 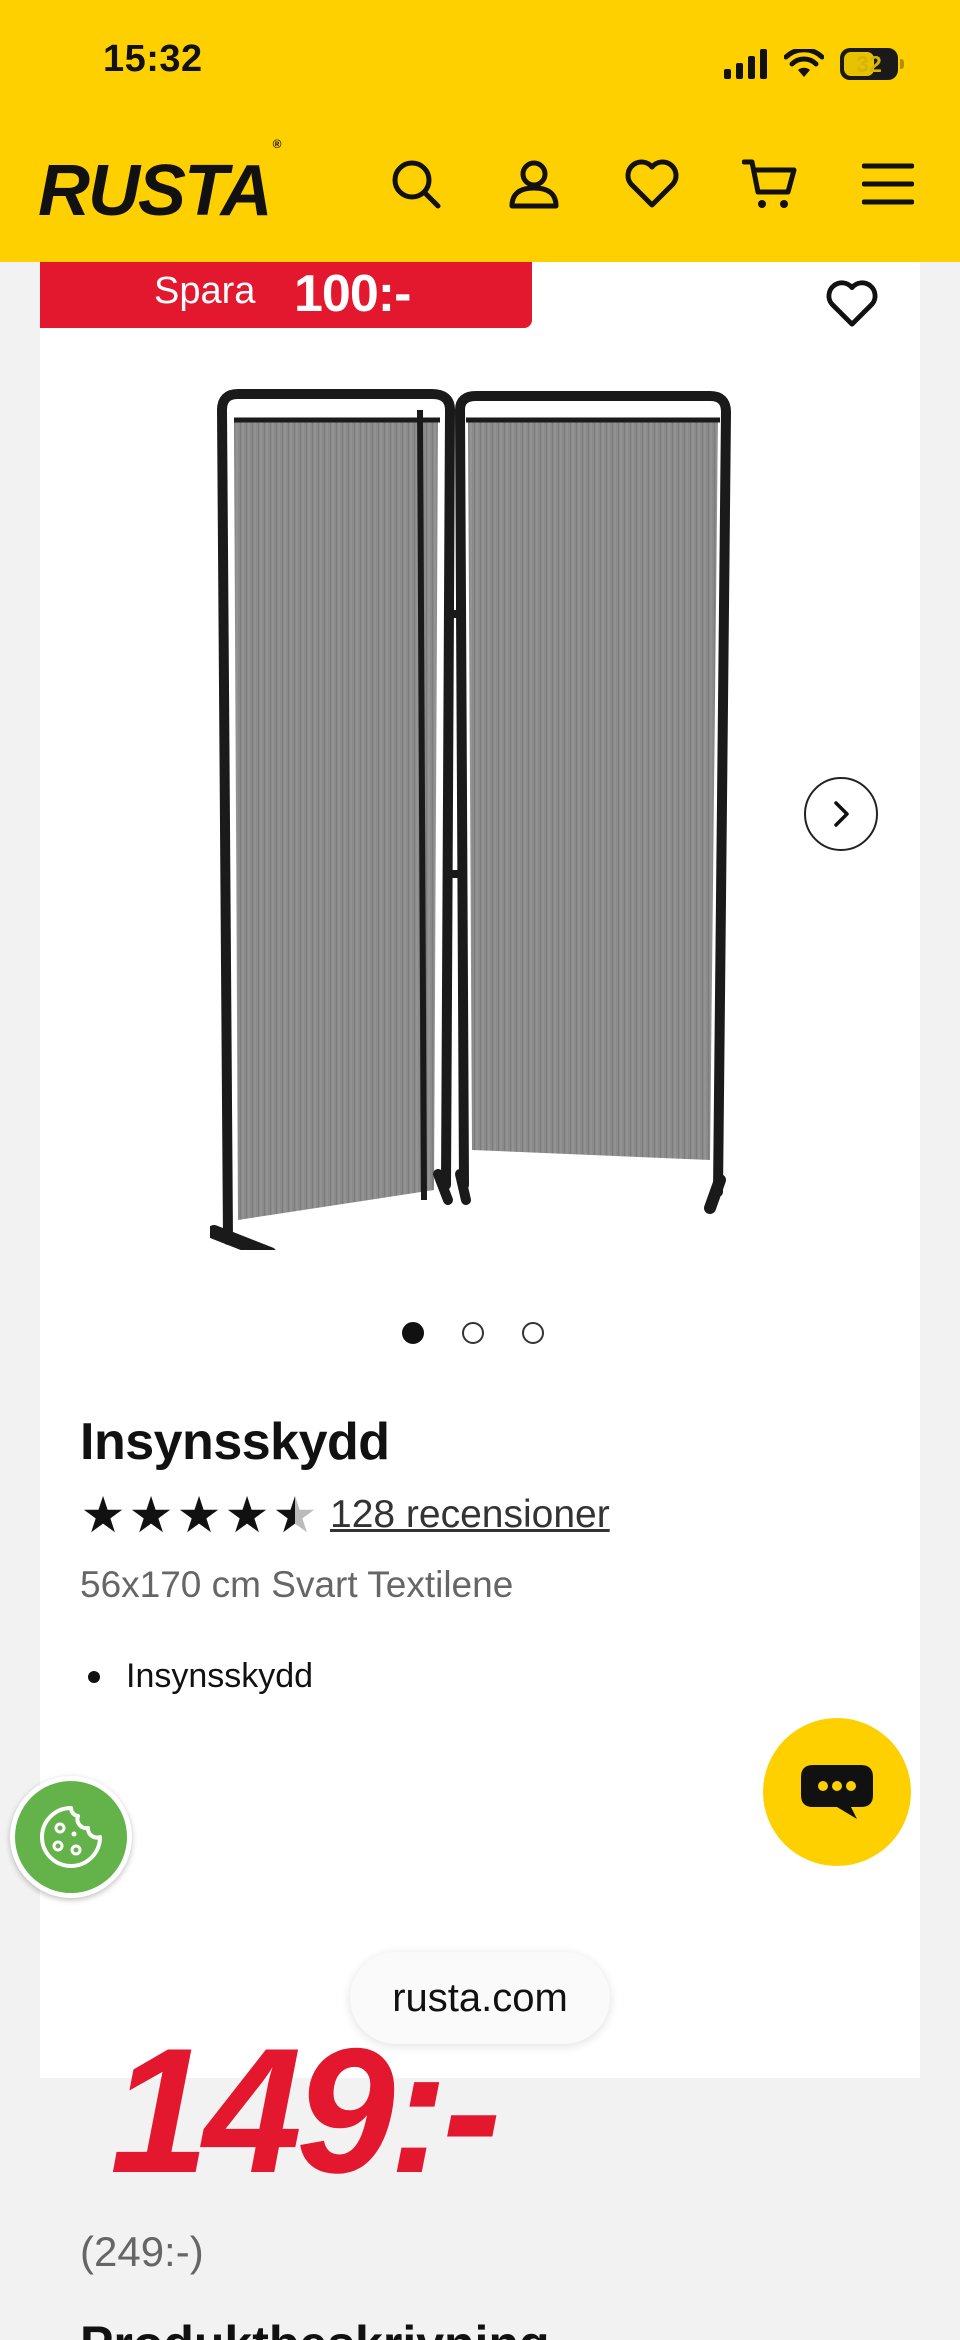 I want to click on product-title: Insynsskydd, so click(x=235, y=1442).